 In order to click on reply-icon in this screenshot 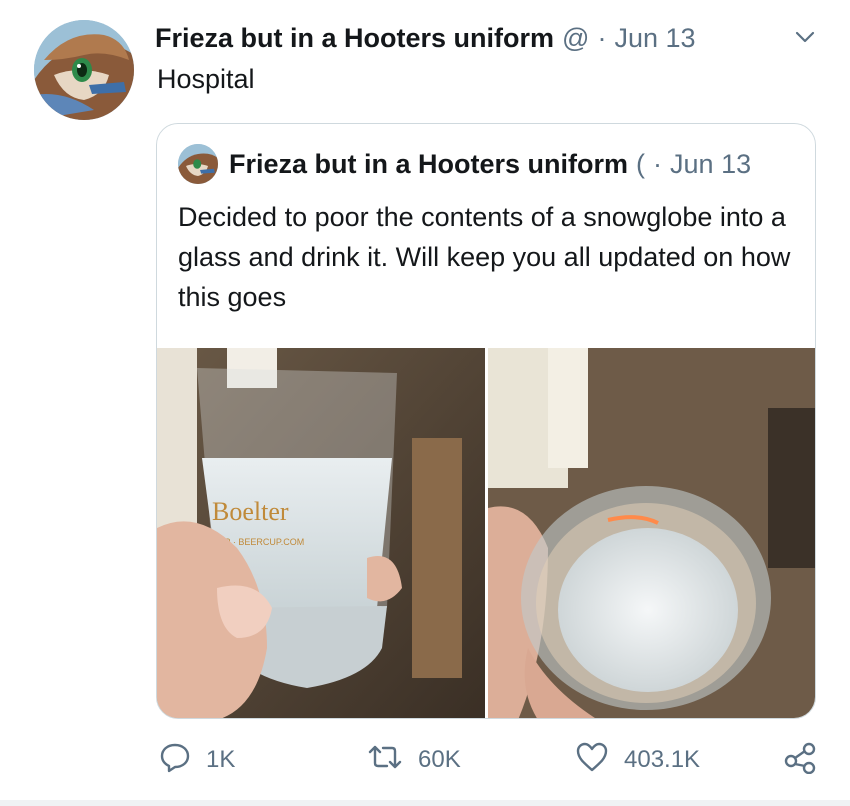, I will do `click(182, 760)`.